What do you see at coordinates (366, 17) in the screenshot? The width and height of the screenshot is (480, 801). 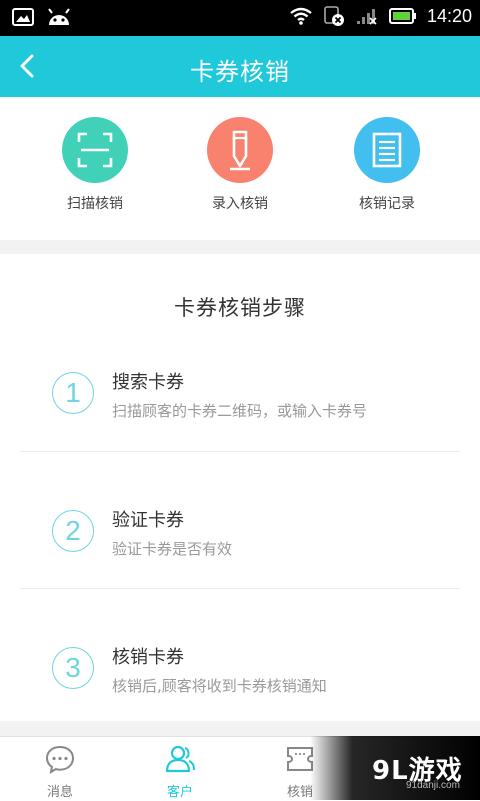 I see `signal-icon` at bounding box center [366, 17].